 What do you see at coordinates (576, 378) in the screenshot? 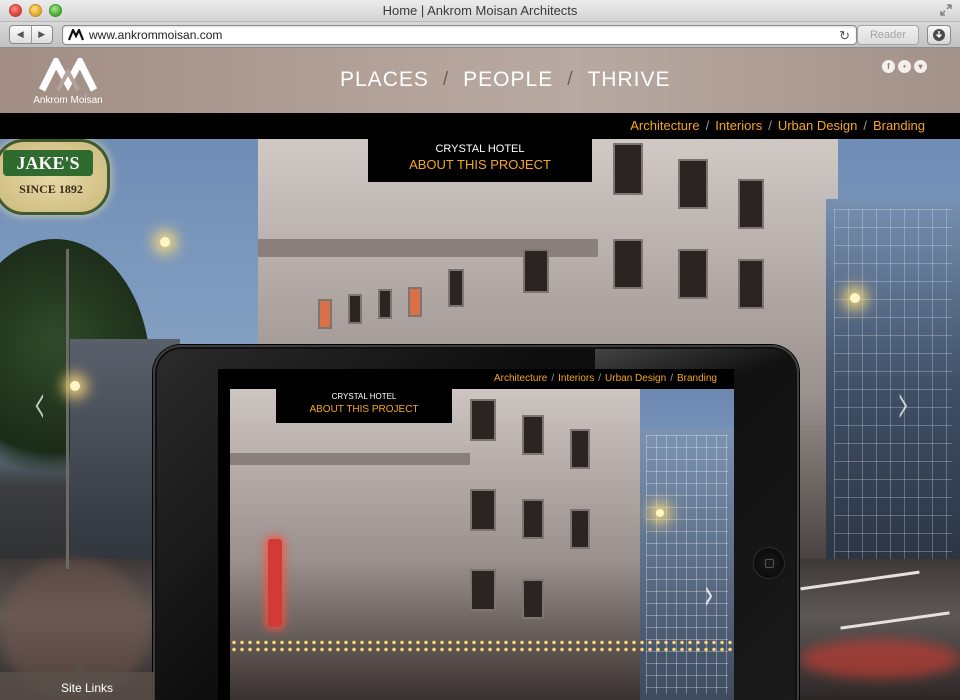
I see `tablet-category-interiors: Interiors` at bounding box center [576, 378].